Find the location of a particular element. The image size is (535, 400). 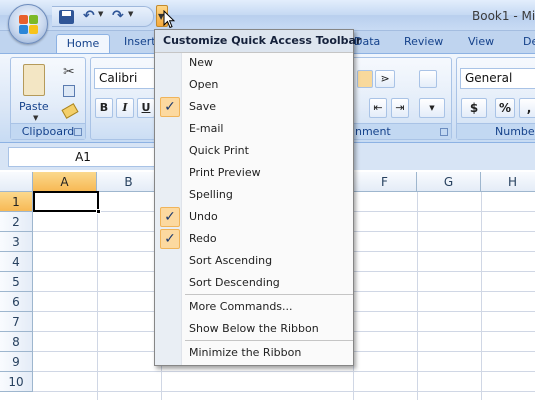

mouse-cursor-icon is located at coordinates (169, 19).